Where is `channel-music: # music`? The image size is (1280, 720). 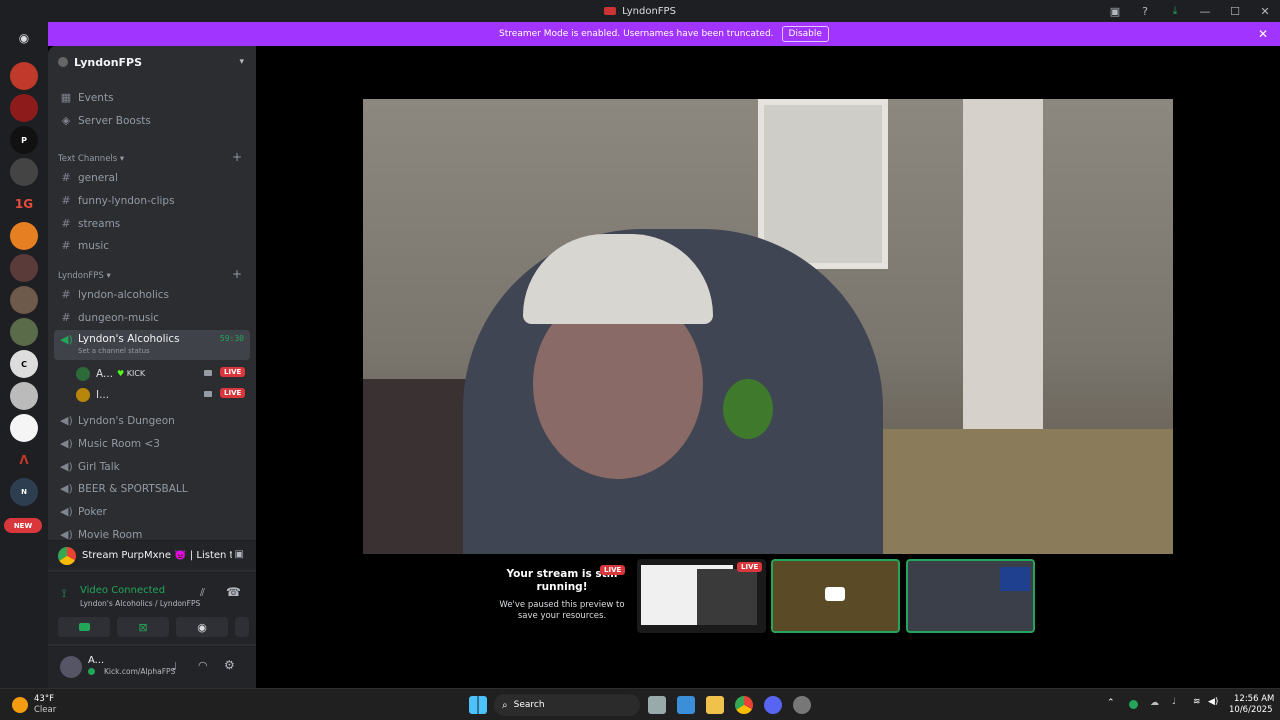 channel-music: # music is located at coordinates (152, 245).